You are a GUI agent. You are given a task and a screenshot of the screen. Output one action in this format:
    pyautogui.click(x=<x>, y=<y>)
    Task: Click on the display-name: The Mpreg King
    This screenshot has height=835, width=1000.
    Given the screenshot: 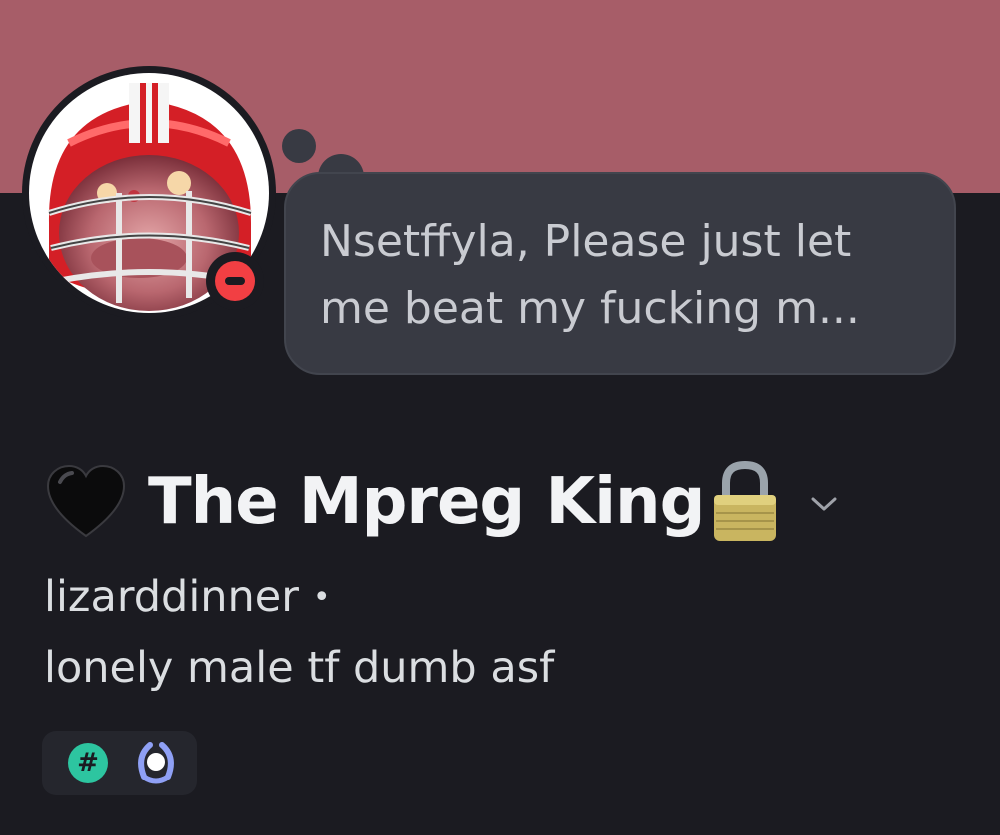 What is the action you would take?
    pyautogui.click(x=426, y=502)
    